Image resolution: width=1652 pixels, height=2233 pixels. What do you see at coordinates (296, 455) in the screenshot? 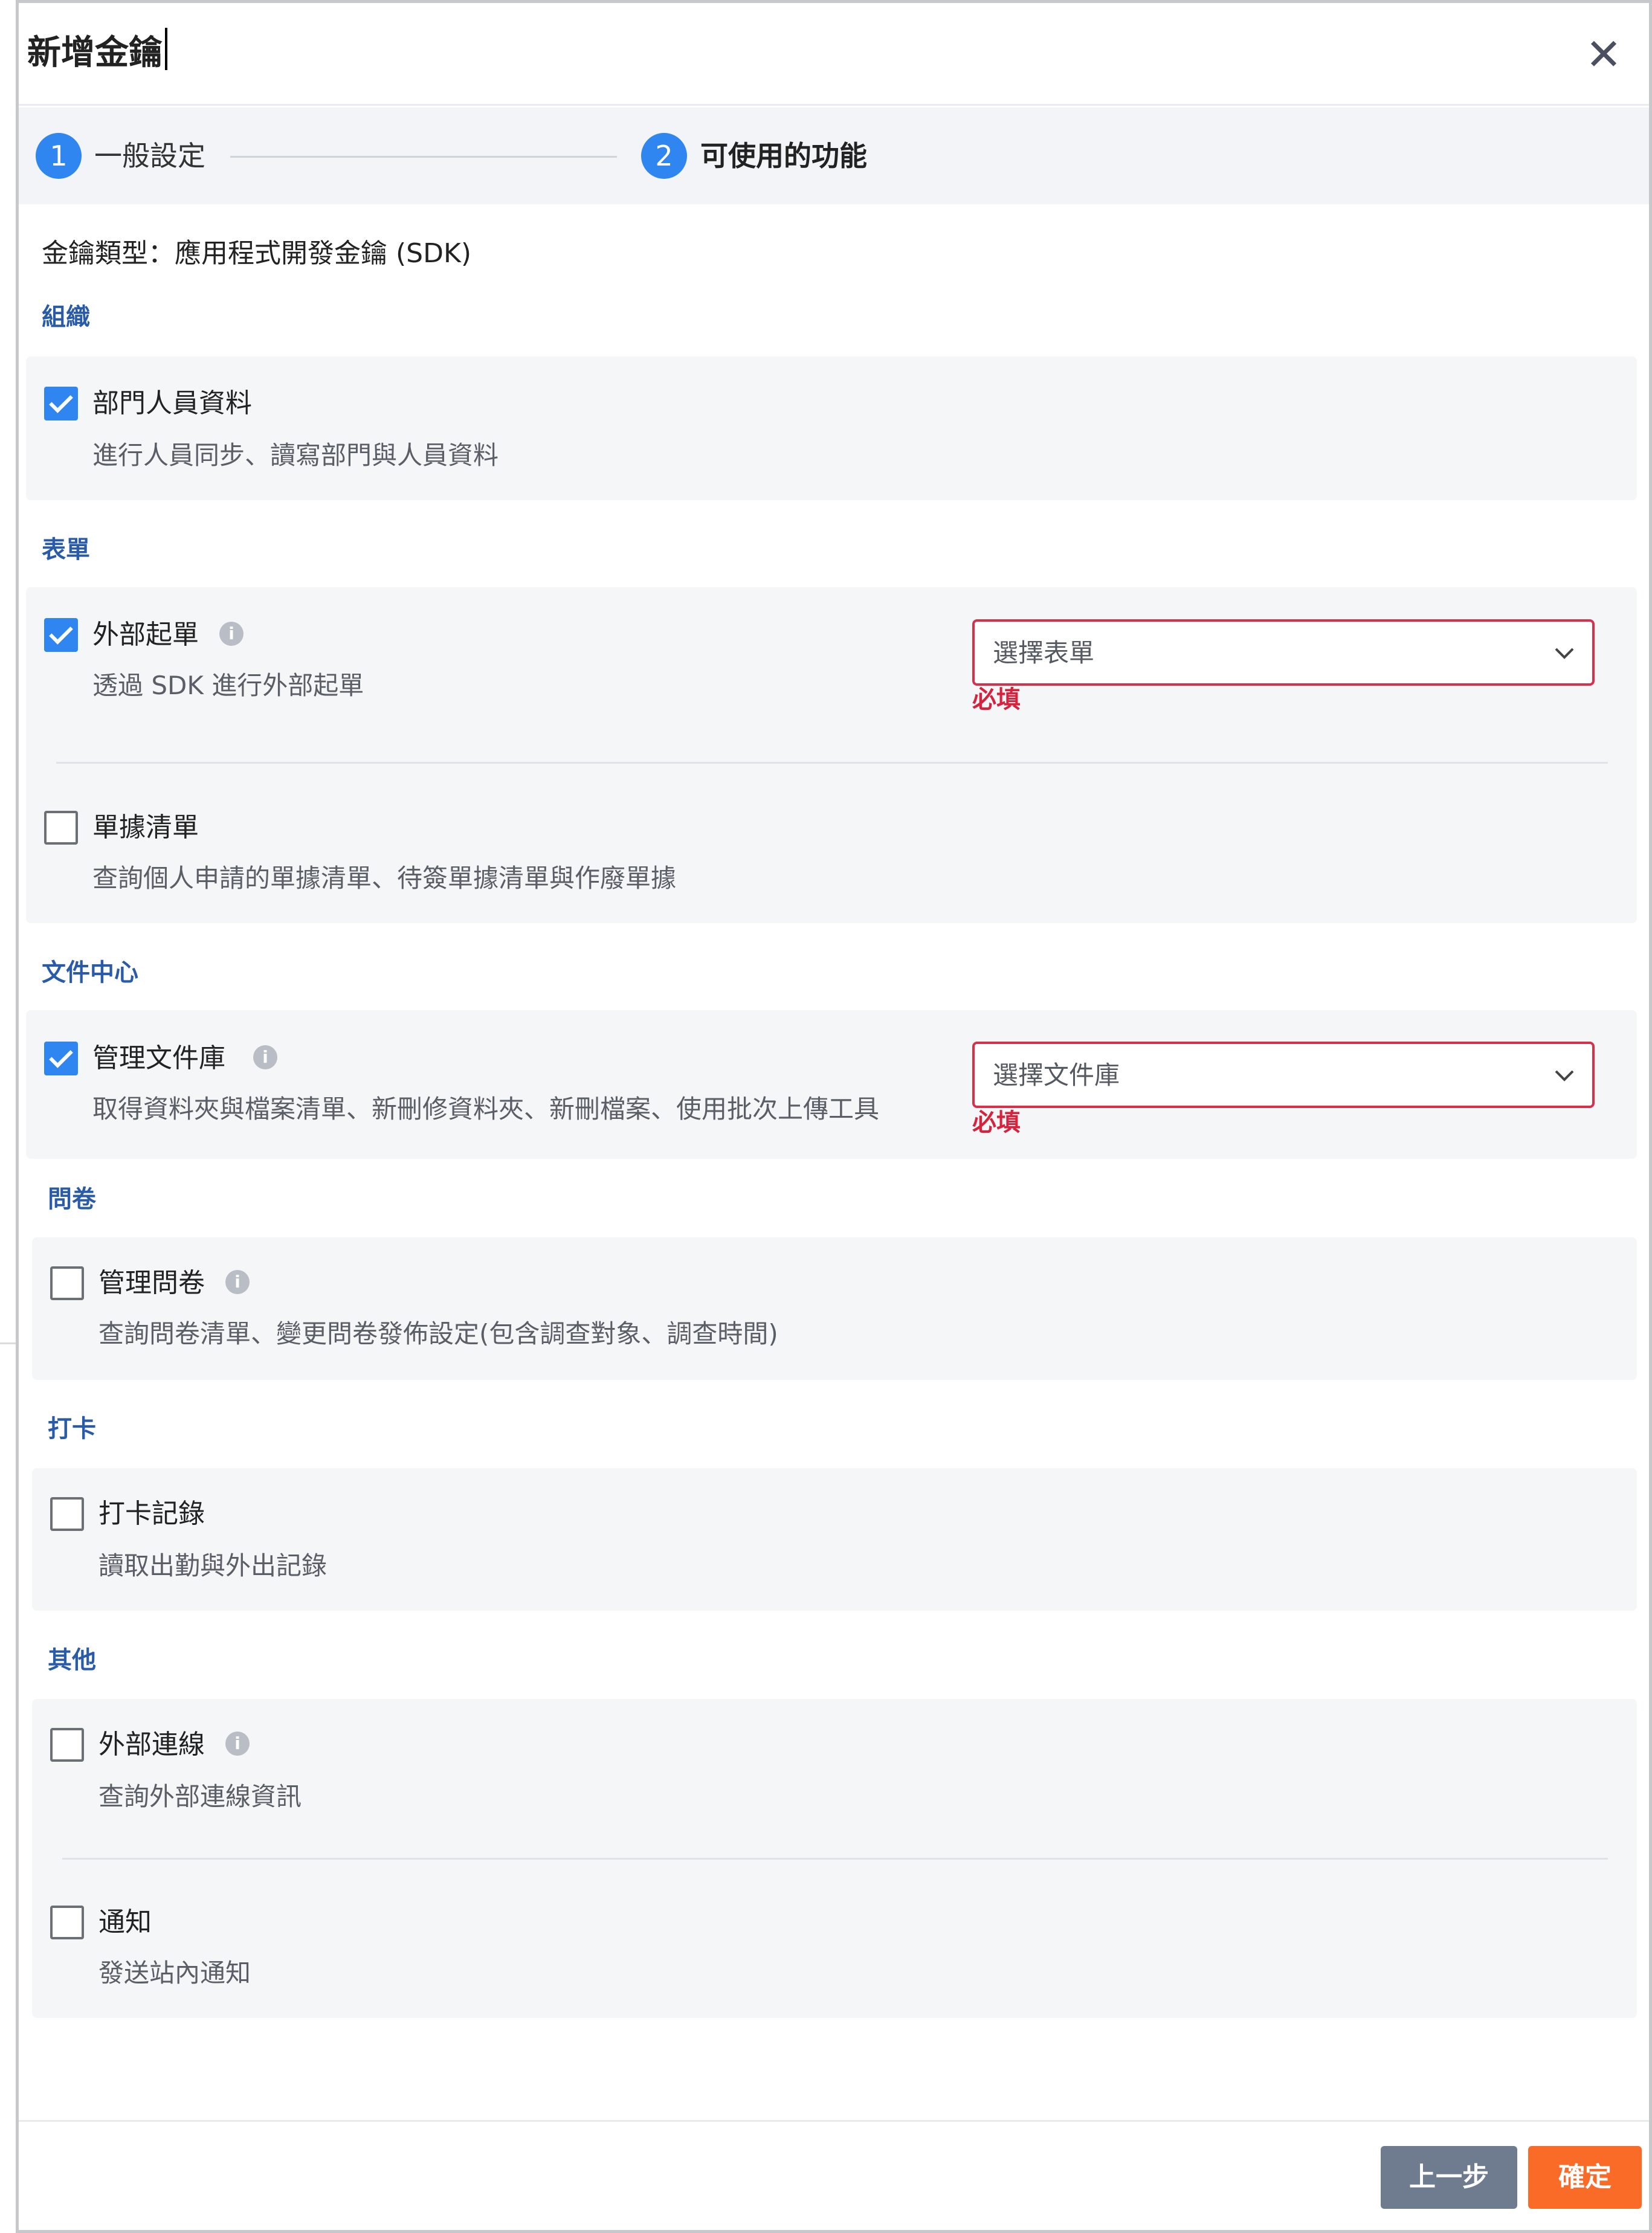
I see `item-desc: 進行人員同步、讀寫部門與人員資料` at bounding box center [296, 455].